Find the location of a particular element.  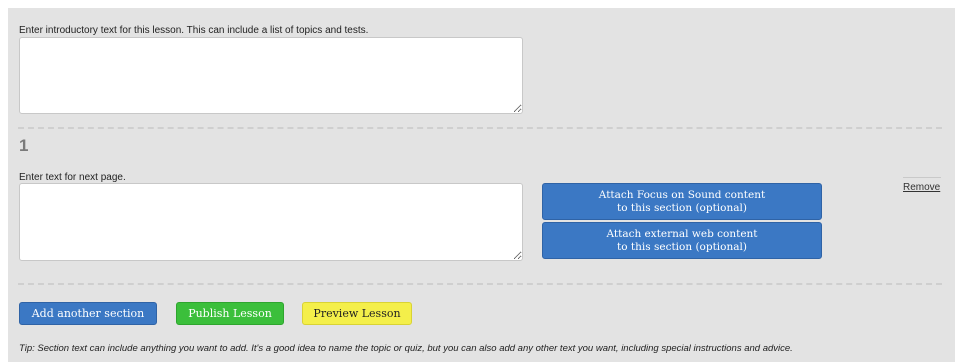

intro-textarea is located at coordinates (271, 75).